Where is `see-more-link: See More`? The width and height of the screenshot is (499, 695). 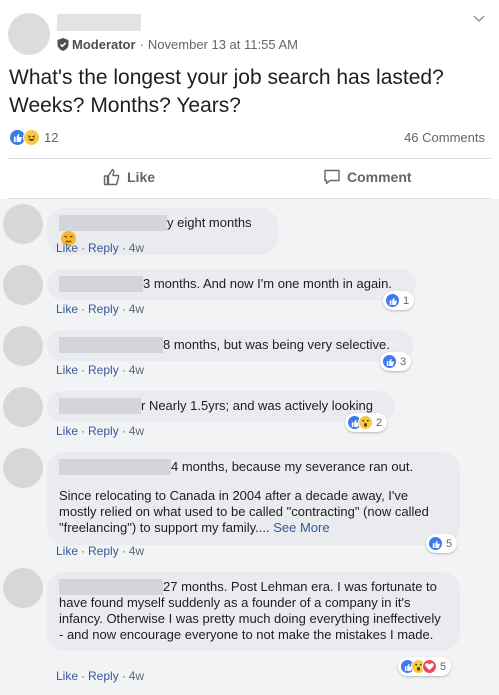 see-more-link: See More is located at coordinates (301, 527).